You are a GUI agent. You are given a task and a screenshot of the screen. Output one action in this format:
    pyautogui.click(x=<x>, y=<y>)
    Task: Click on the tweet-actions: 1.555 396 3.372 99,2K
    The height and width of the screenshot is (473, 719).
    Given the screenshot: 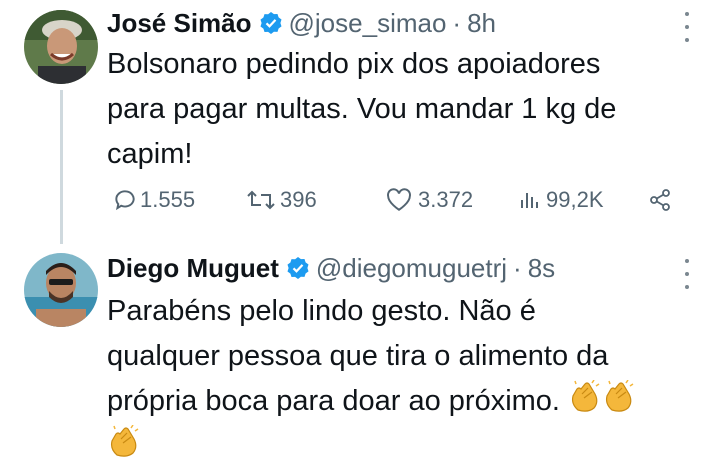 What is the action you would take?
    pyautogui.click(x=397, y=200)
    